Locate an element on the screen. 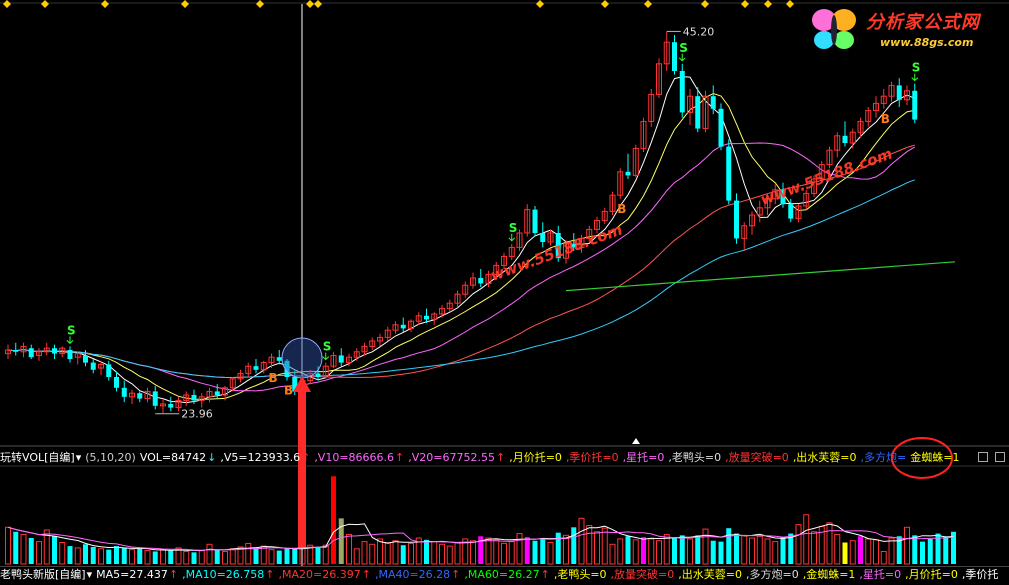 The height and width of the screenshot is (585, 1009). footer-item-text: ,月价托=0 is located at coordinates (931, 574).